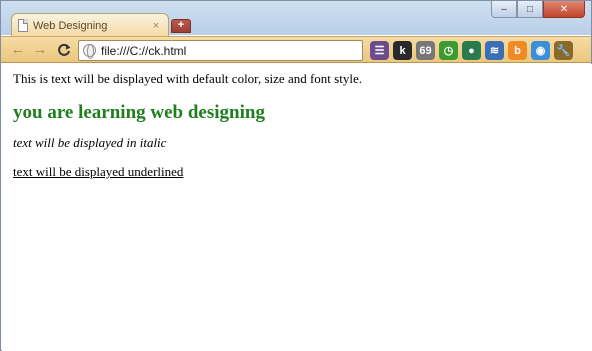 The width and height of the screenshot is (592, 351). I want to click on reload-icon, so click(64, 50).